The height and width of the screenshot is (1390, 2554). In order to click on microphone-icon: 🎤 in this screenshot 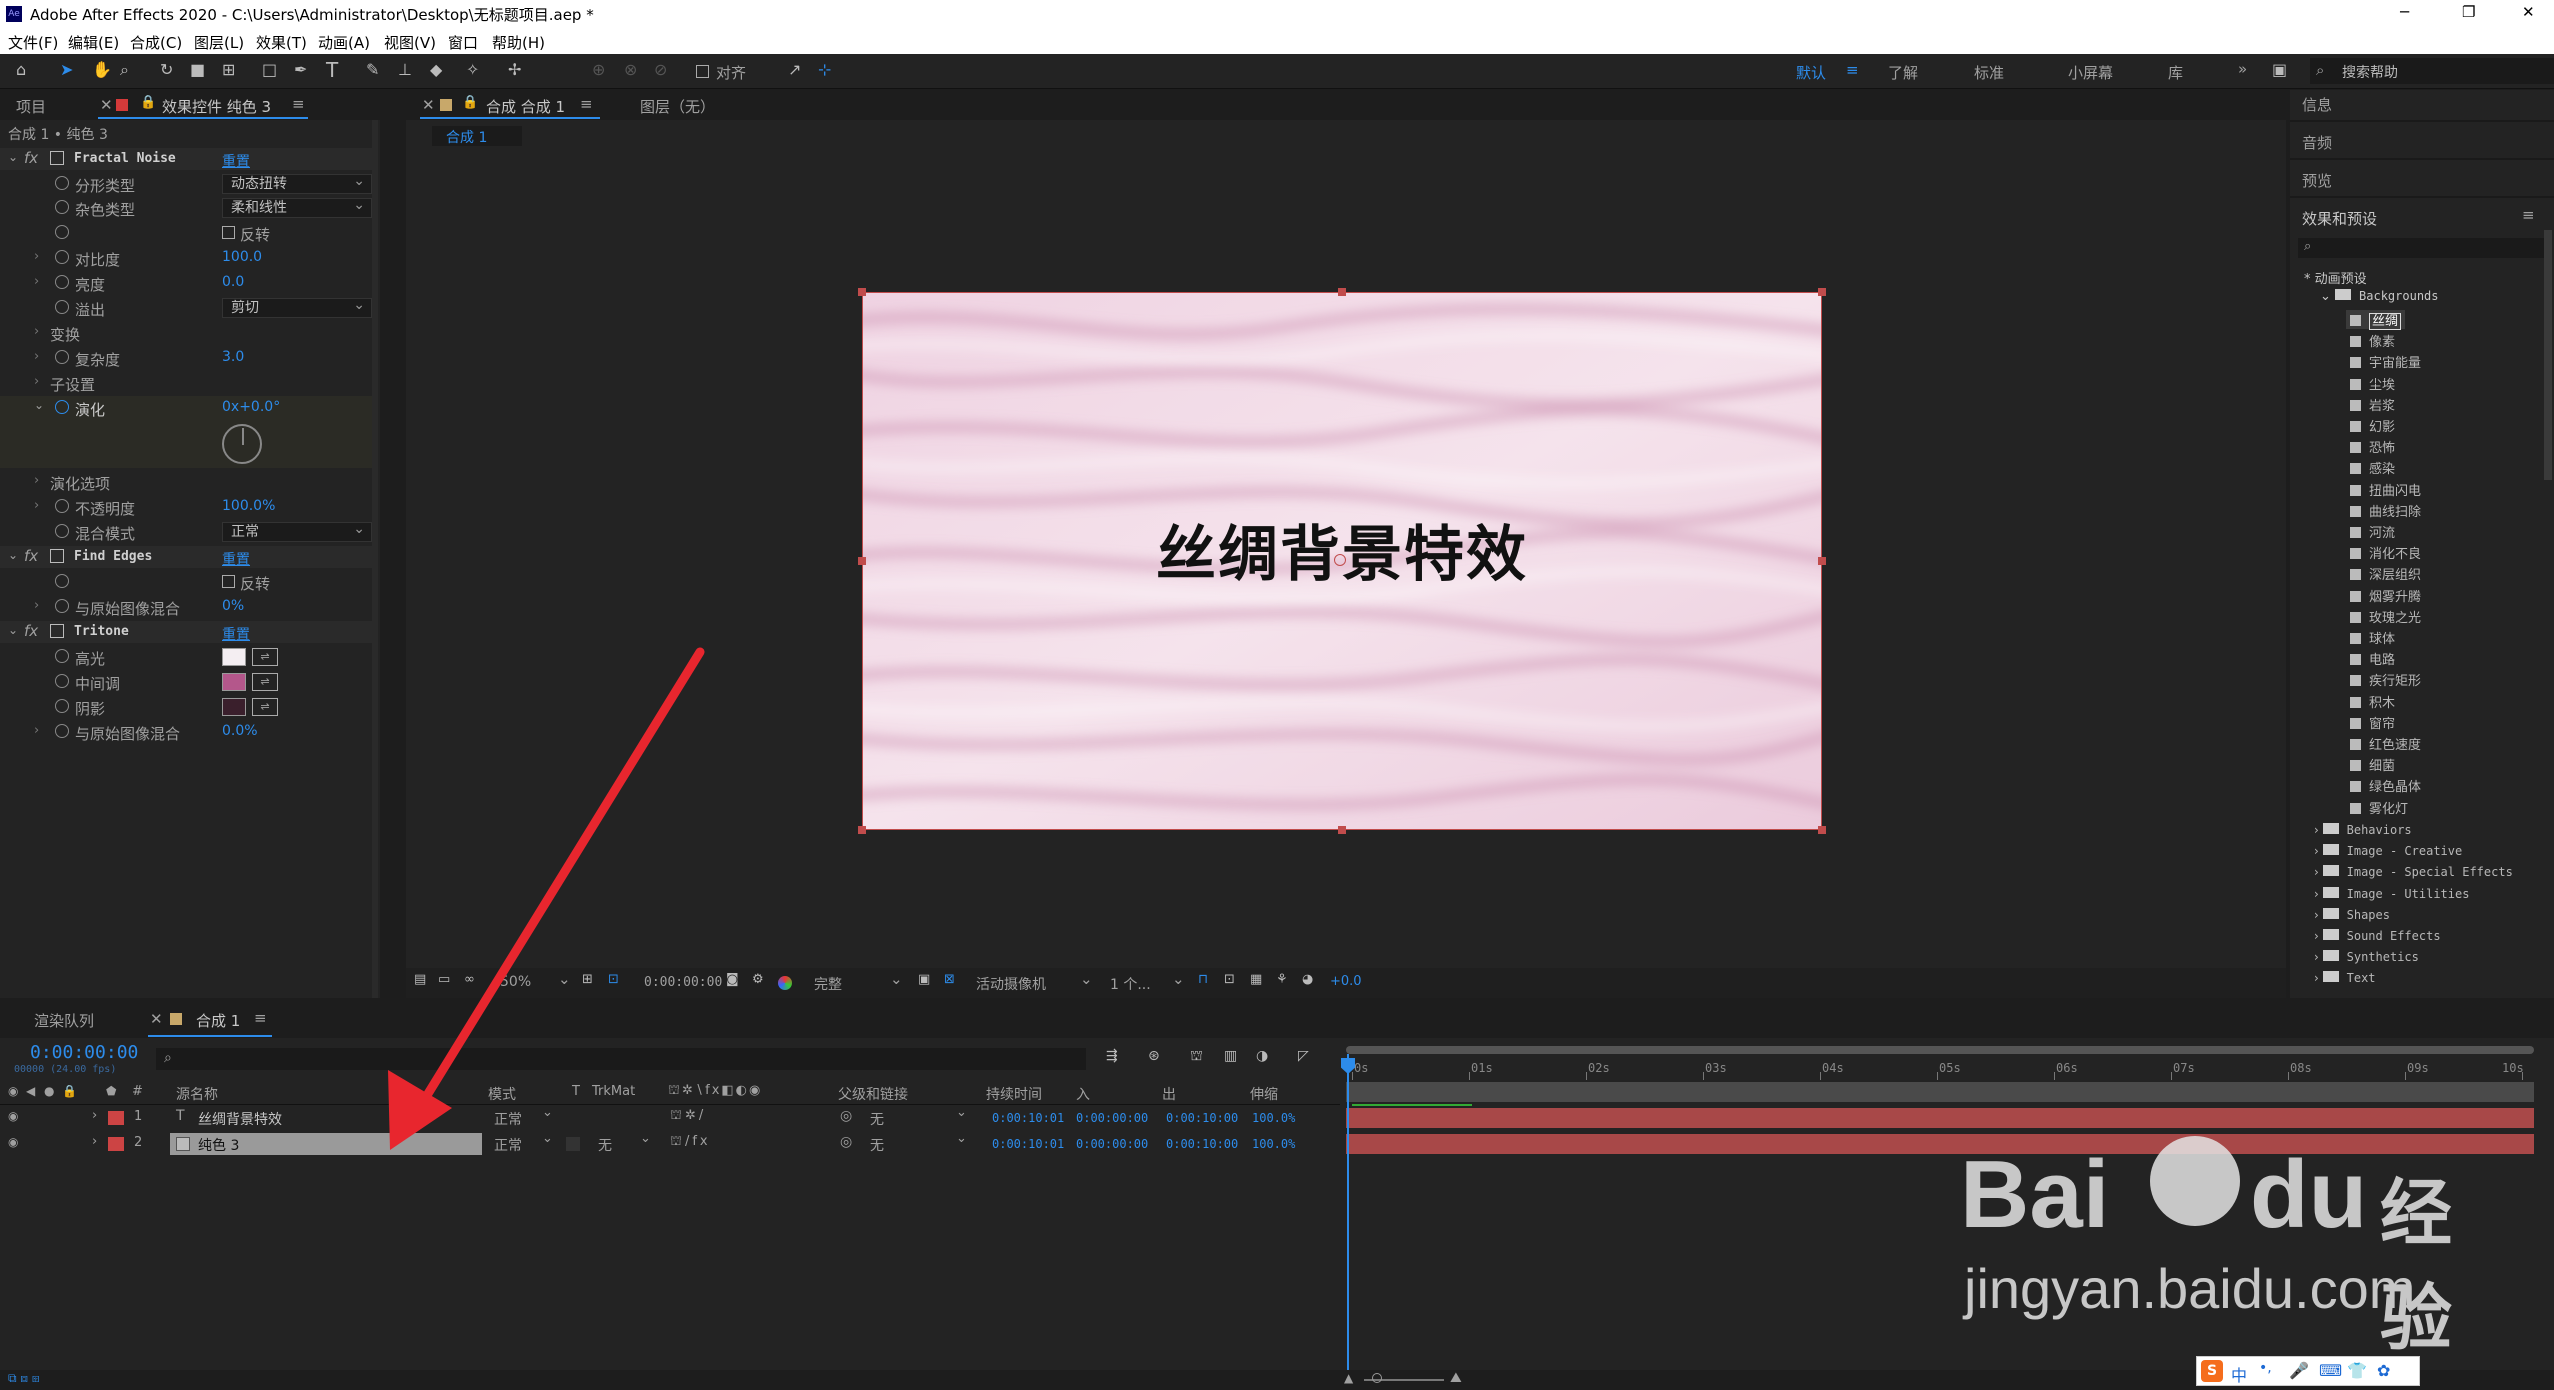, I will do `click(2299, 1370)`.